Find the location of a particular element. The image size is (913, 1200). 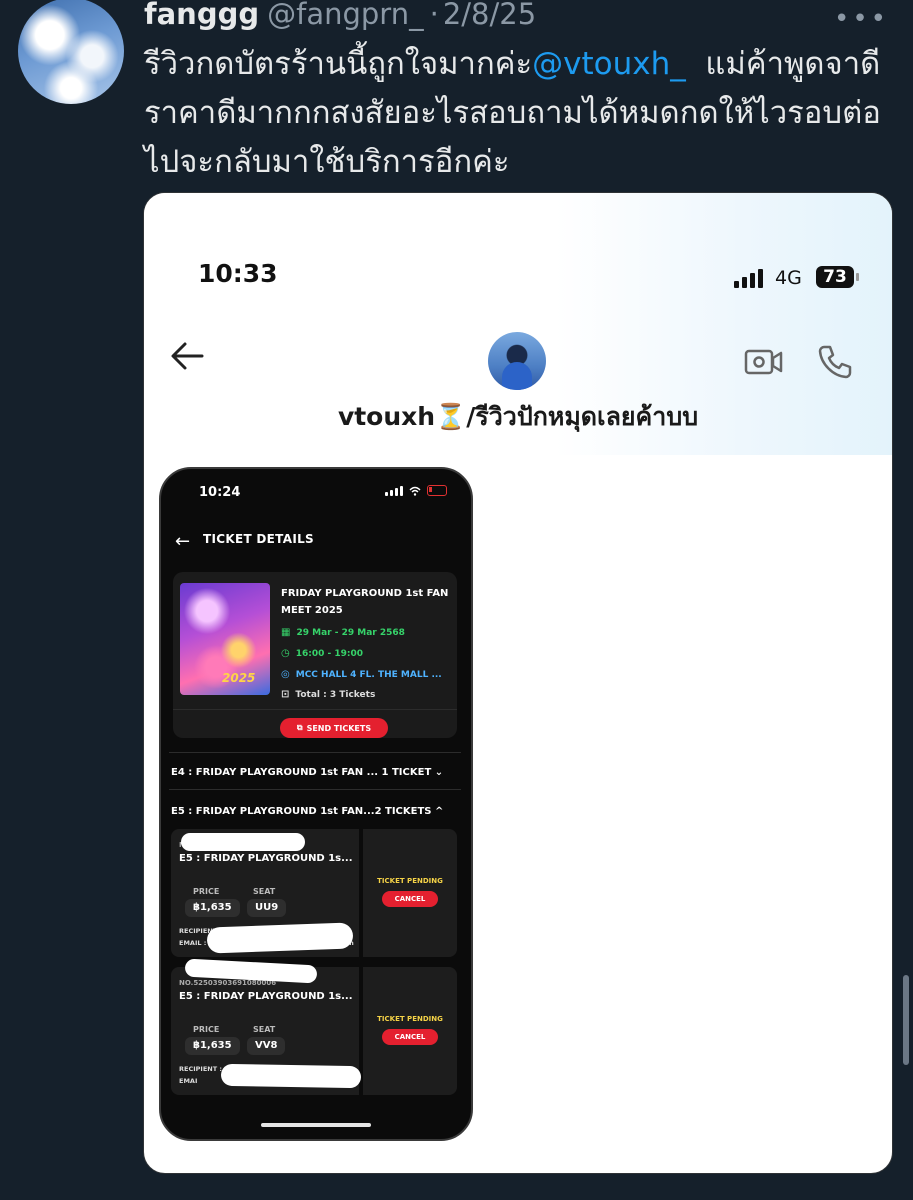

ticket-icon: ⊡ is located at coordinates (285, 694).